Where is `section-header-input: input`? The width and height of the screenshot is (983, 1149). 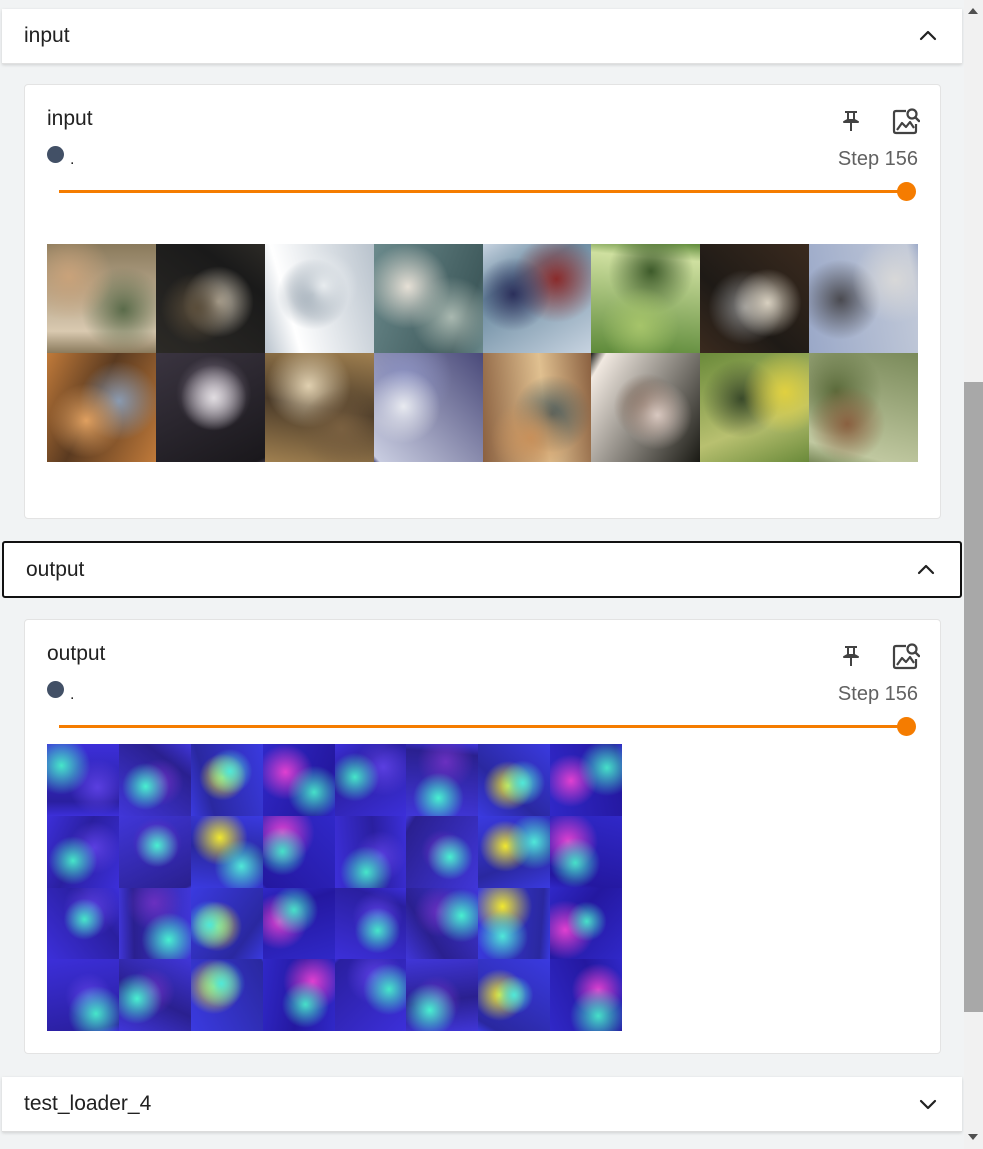
section-header-input: input is located at coordinates (482, 36).